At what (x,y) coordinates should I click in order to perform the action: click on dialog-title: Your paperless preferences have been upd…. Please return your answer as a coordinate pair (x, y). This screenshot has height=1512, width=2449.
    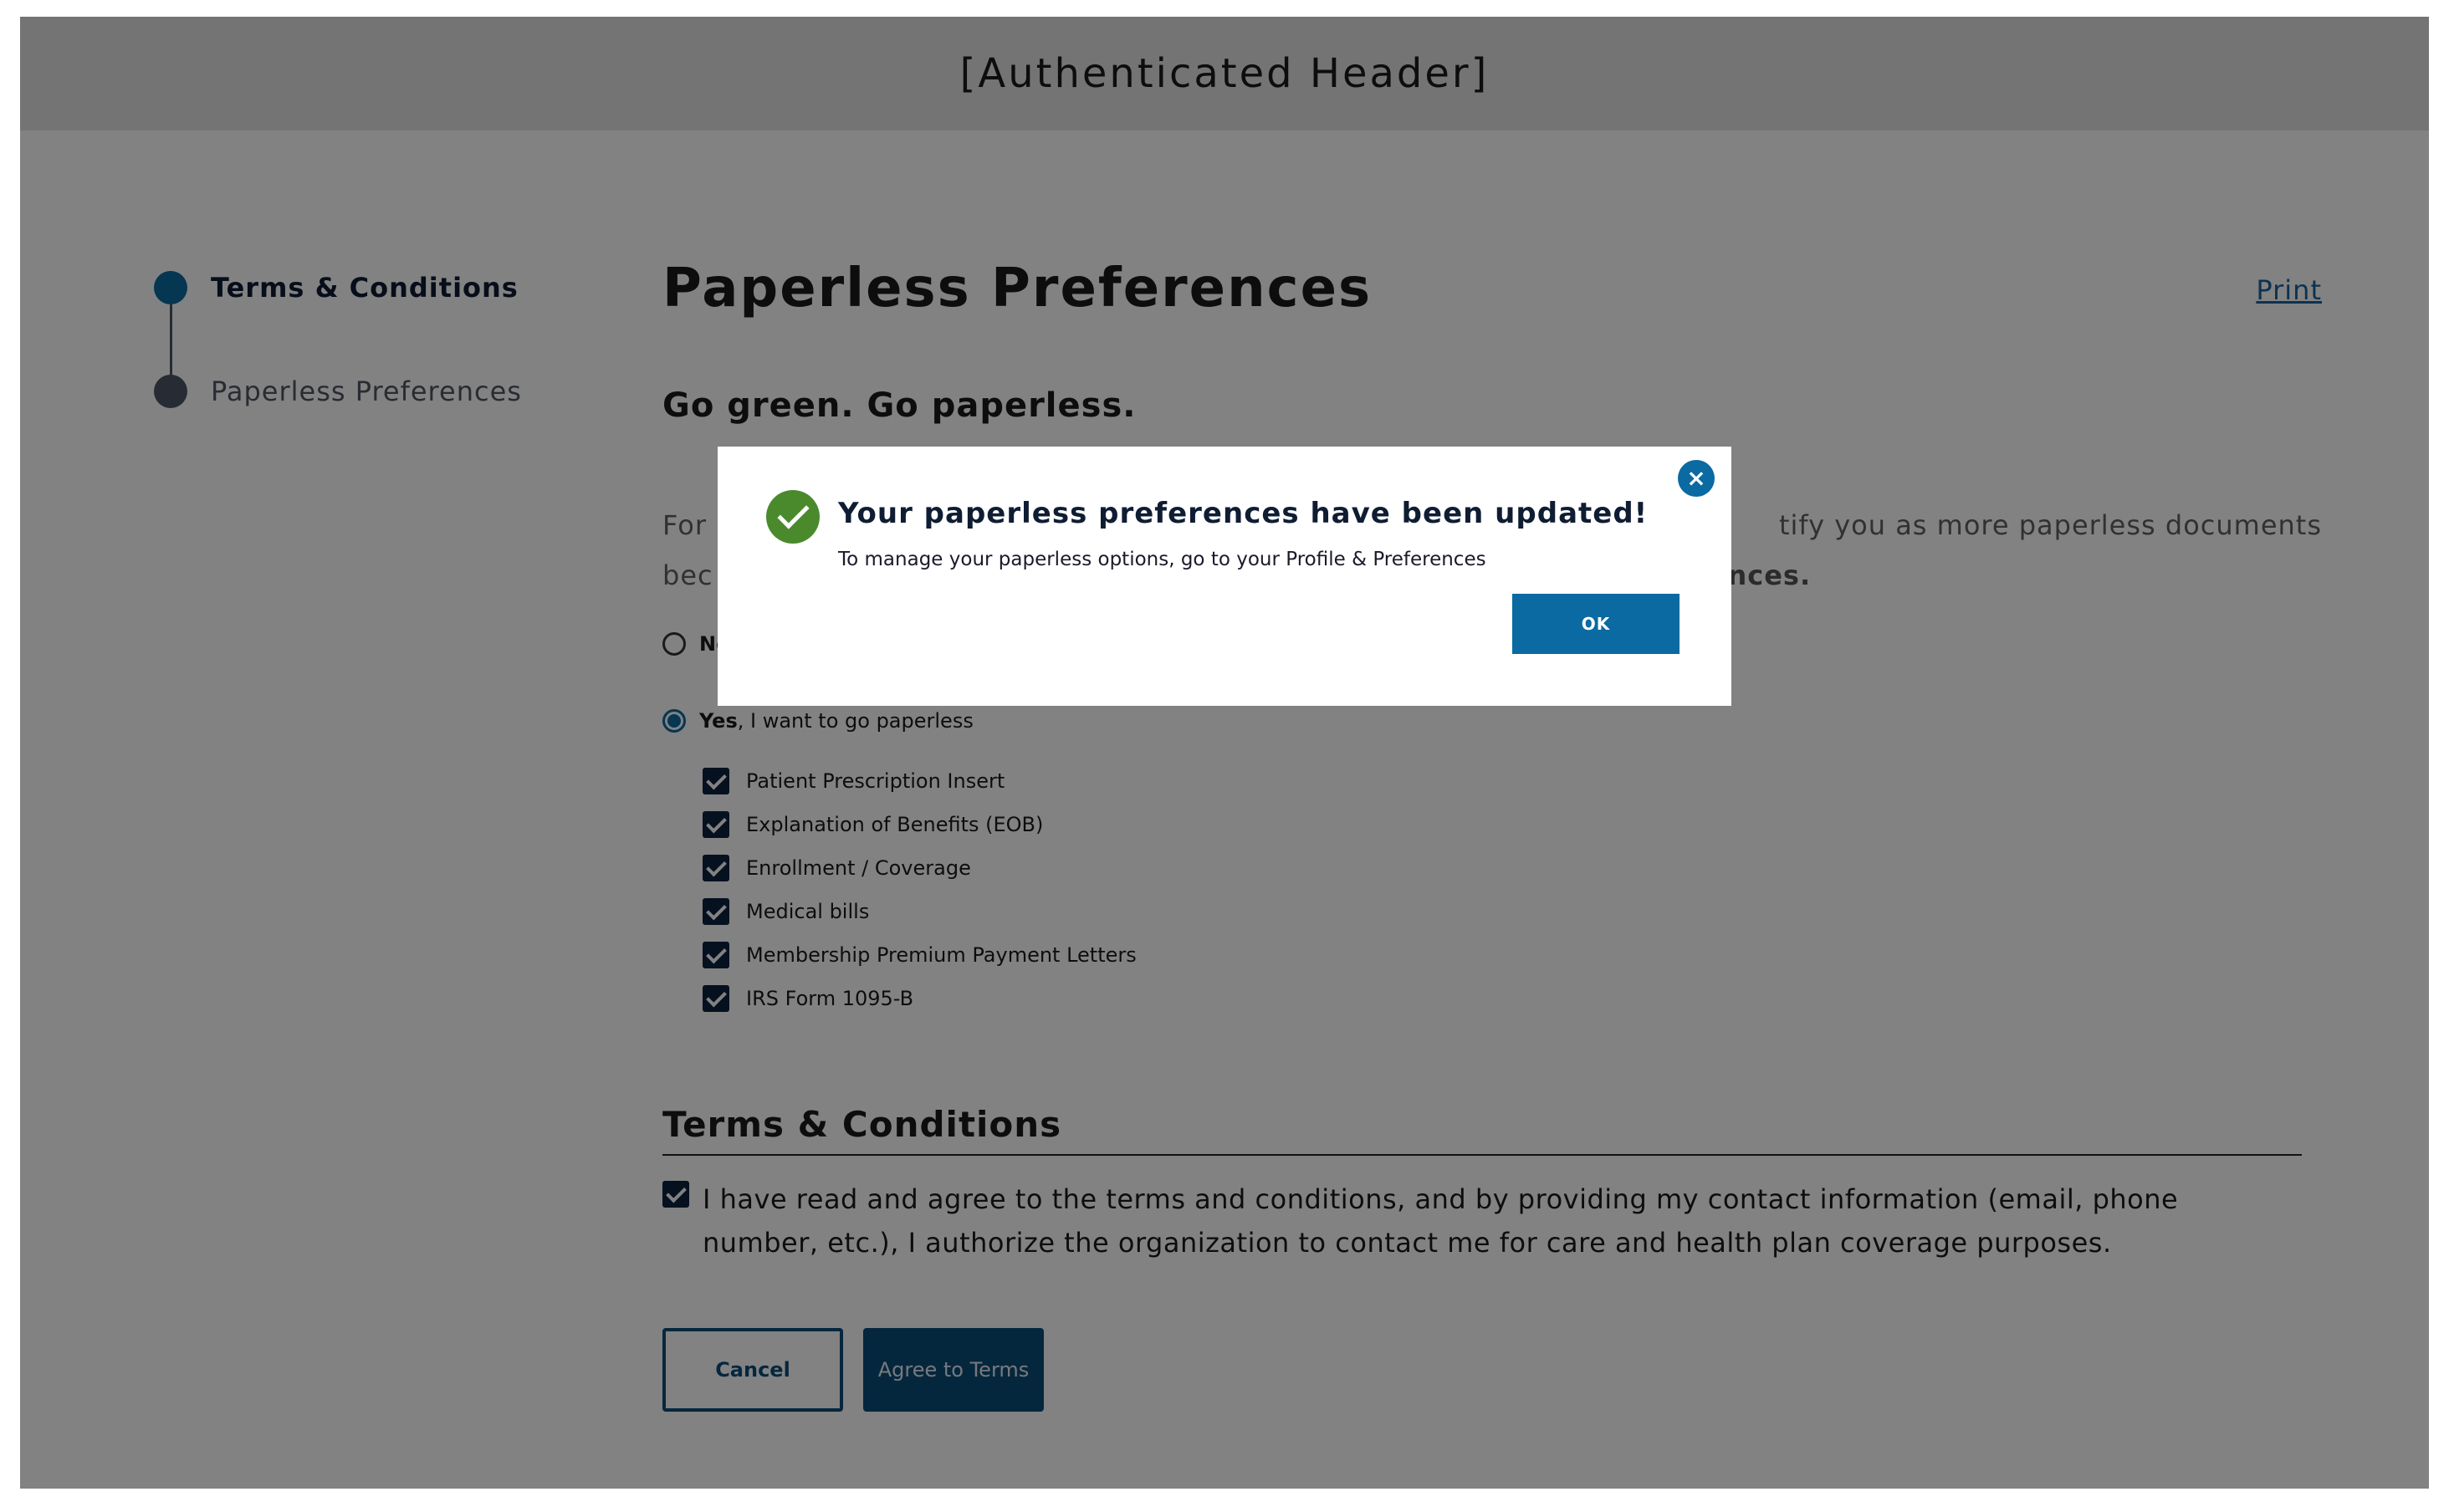
    Looking at the image, I should click on (1243, 513).